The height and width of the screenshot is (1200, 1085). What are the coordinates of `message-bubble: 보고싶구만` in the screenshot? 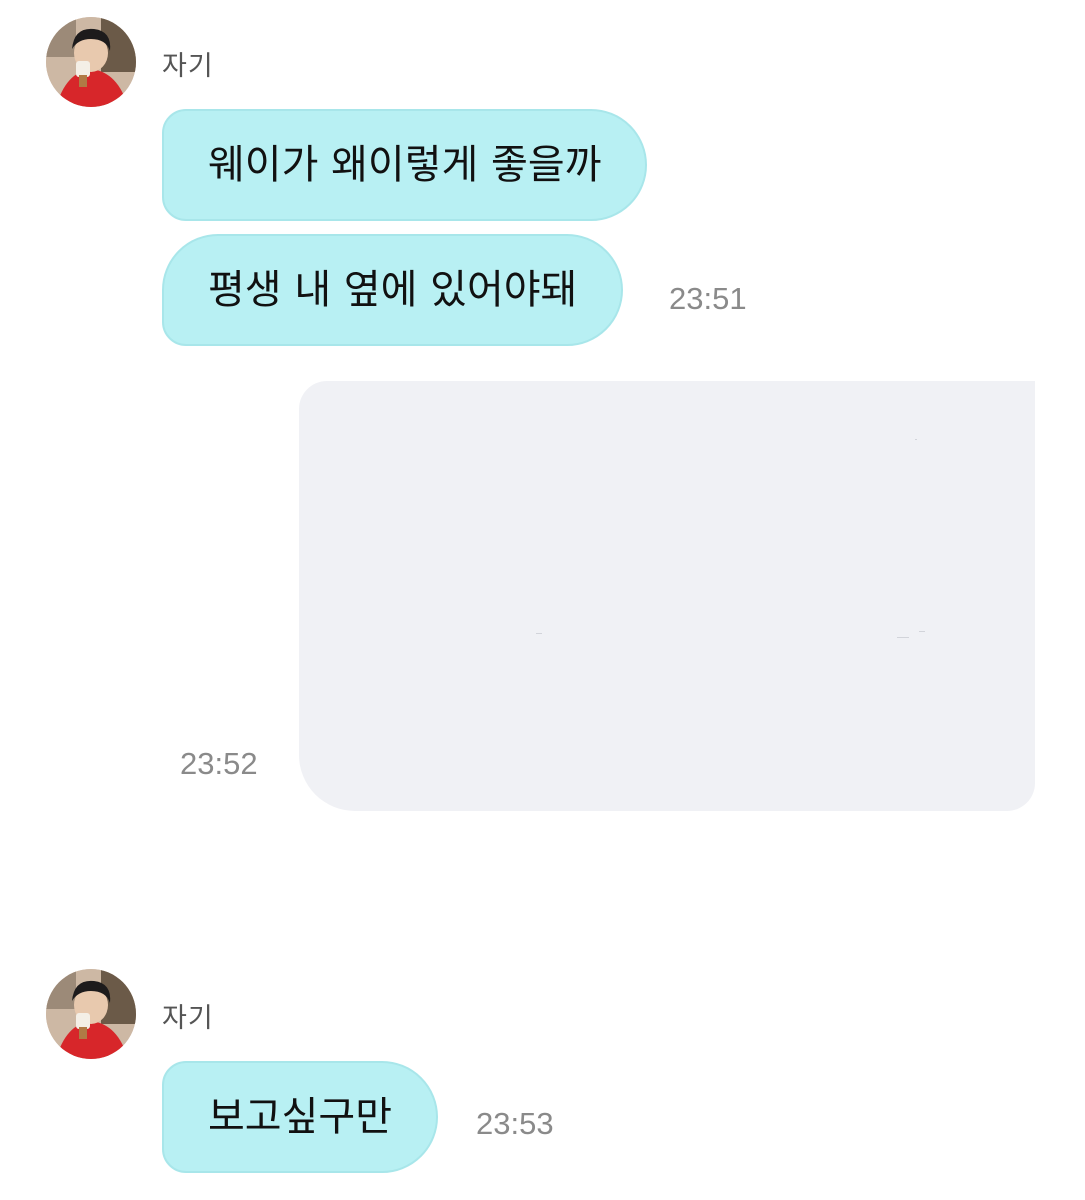 It's located at (300, 1117).